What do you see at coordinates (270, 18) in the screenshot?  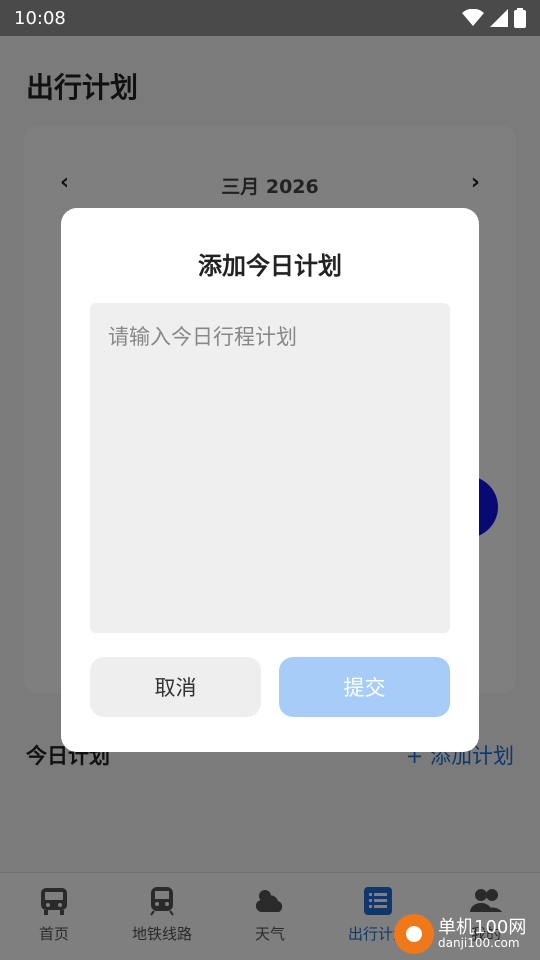 I see `status-bar: 10:08` at bounding box center [270, 18].